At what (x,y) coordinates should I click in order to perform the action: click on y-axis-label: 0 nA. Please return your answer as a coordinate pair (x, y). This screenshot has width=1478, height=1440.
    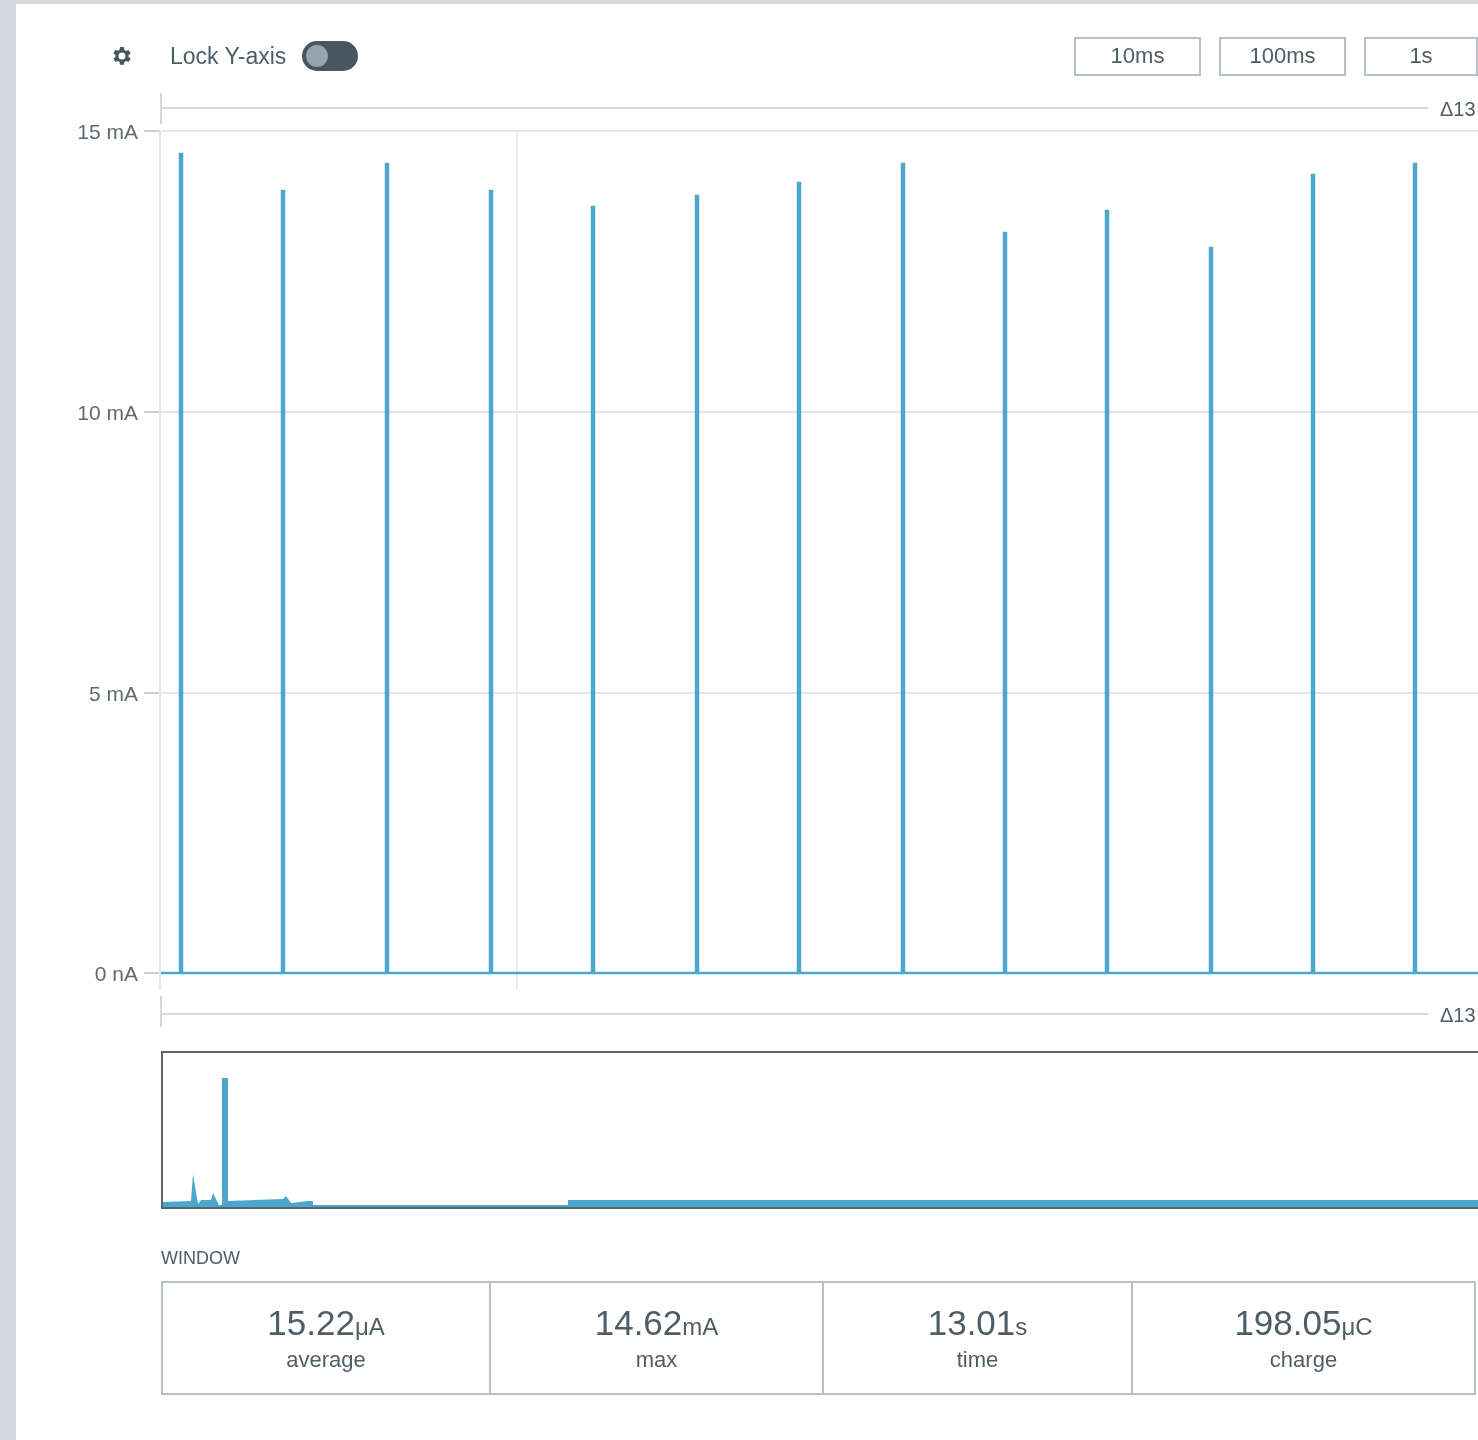
    Looking at the image, I should click on (116, 973).